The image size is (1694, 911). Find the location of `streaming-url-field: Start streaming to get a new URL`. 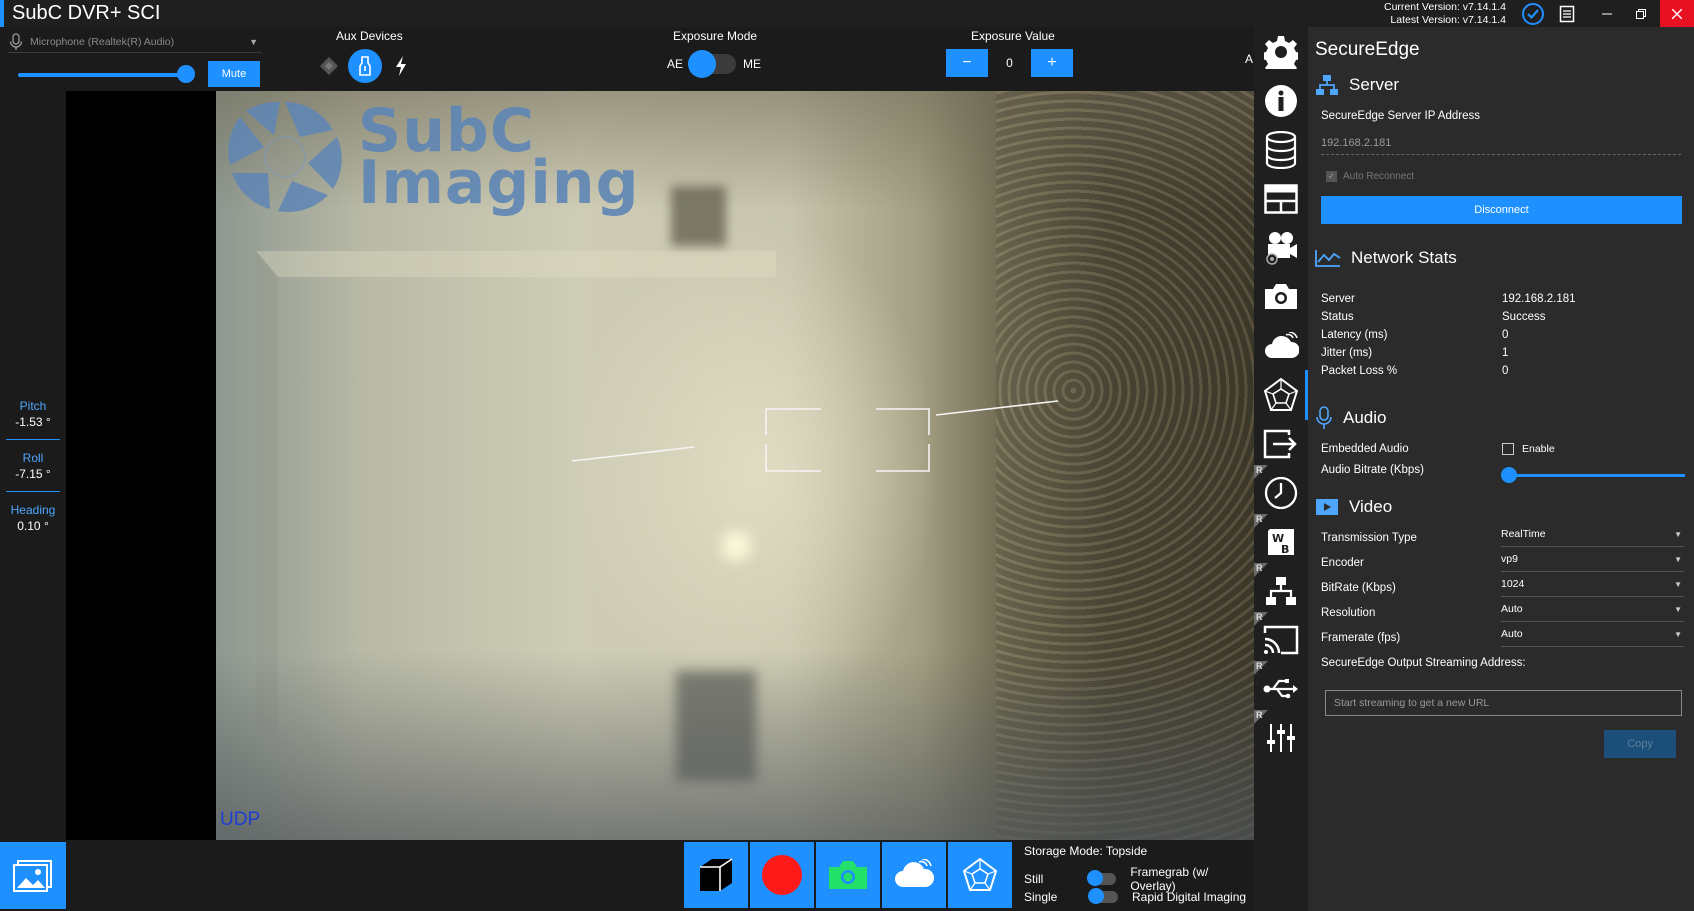

streaming-url-field: Start streaming to get a new URL is located at coordinates (1503, 703).